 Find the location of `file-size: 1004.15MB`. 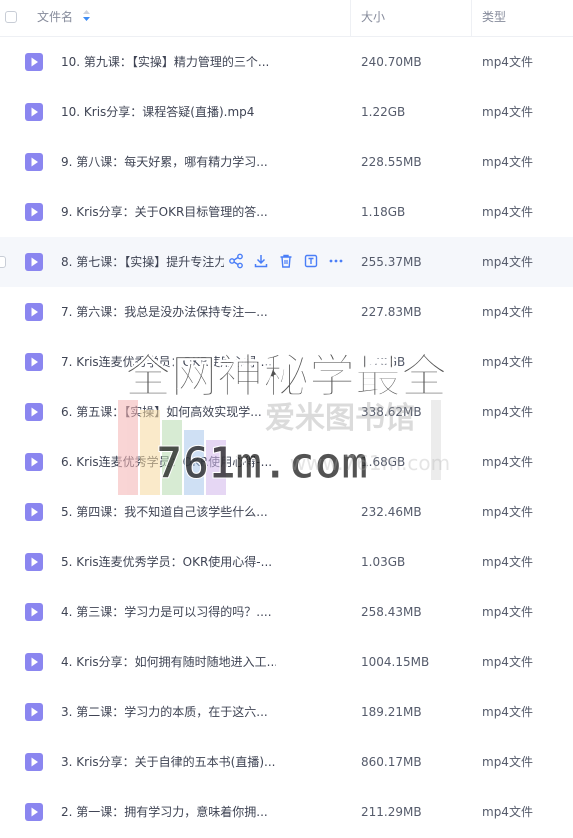

file-size: 1004.15MB is located at coordinates (395, 662).